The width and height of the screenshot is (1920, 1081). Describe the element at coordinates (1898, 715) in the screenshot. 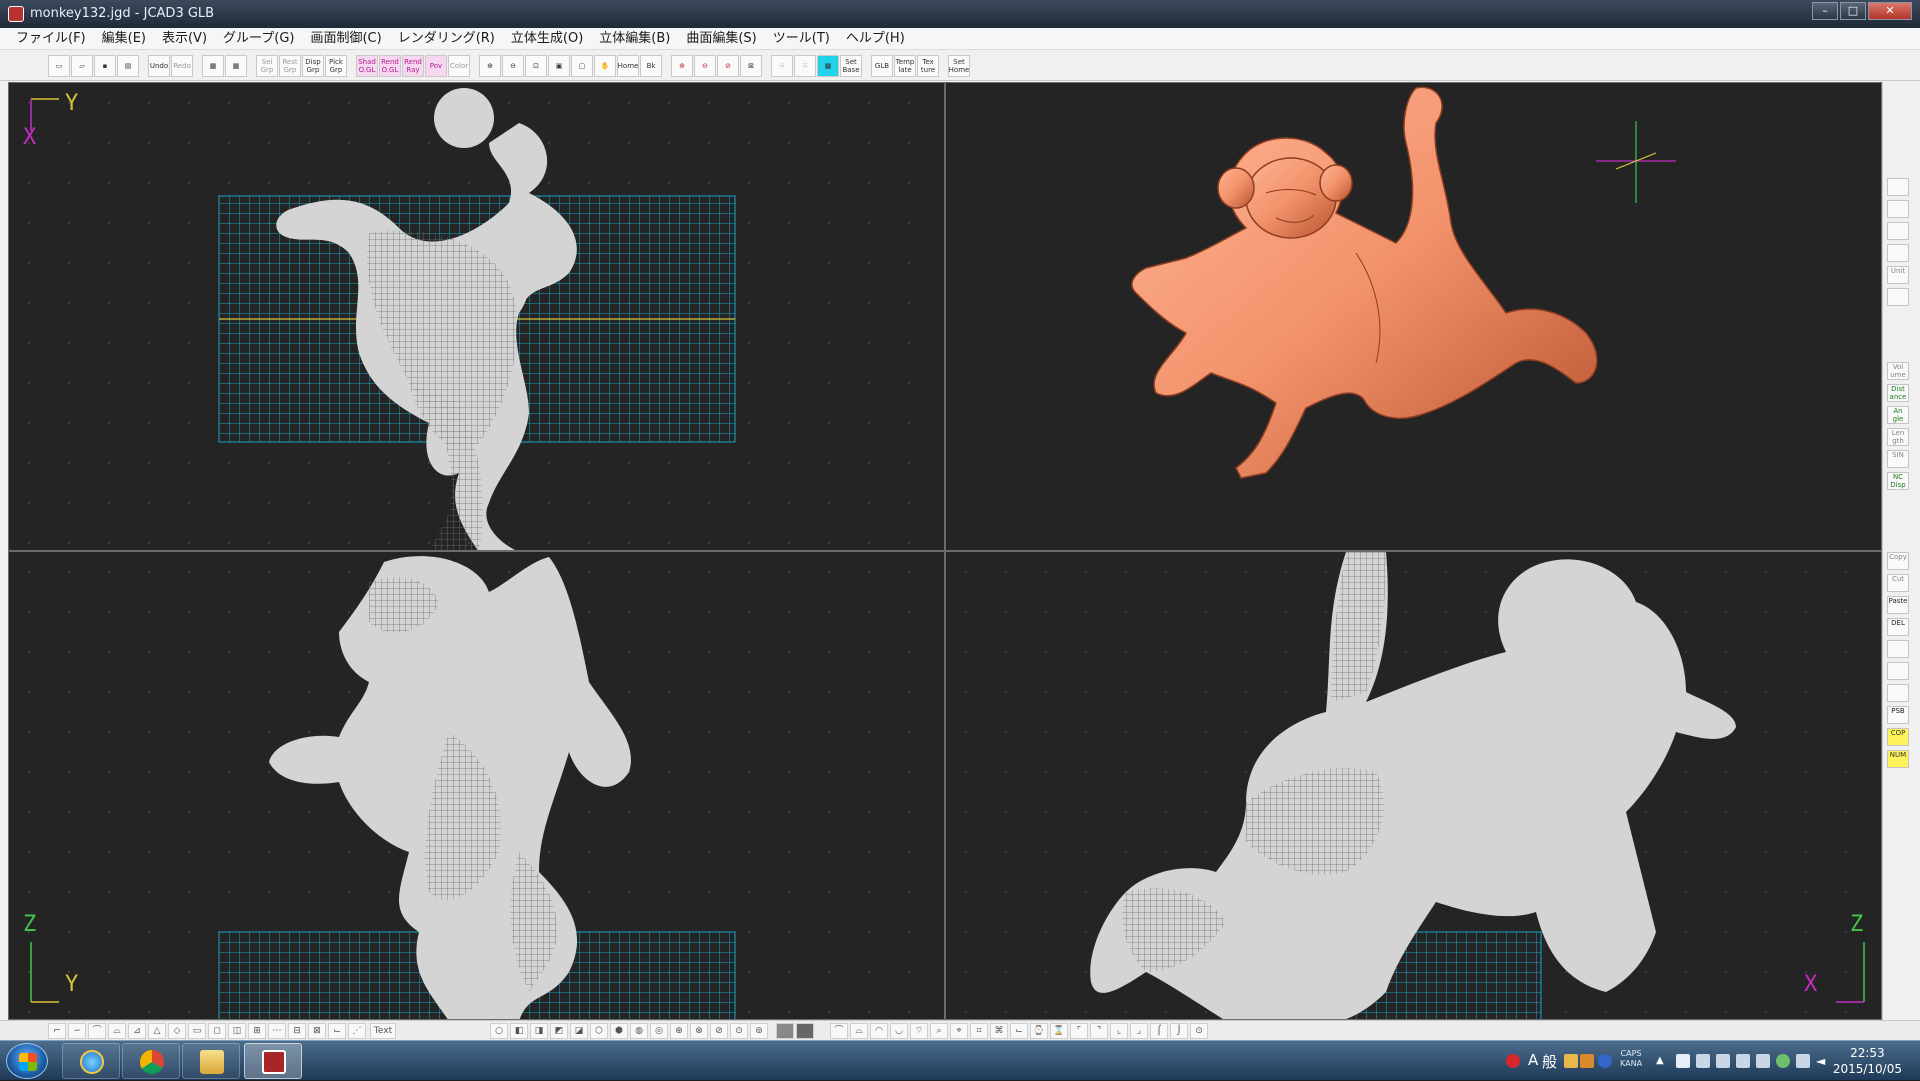

I see `psb-button: PSB` at that location.